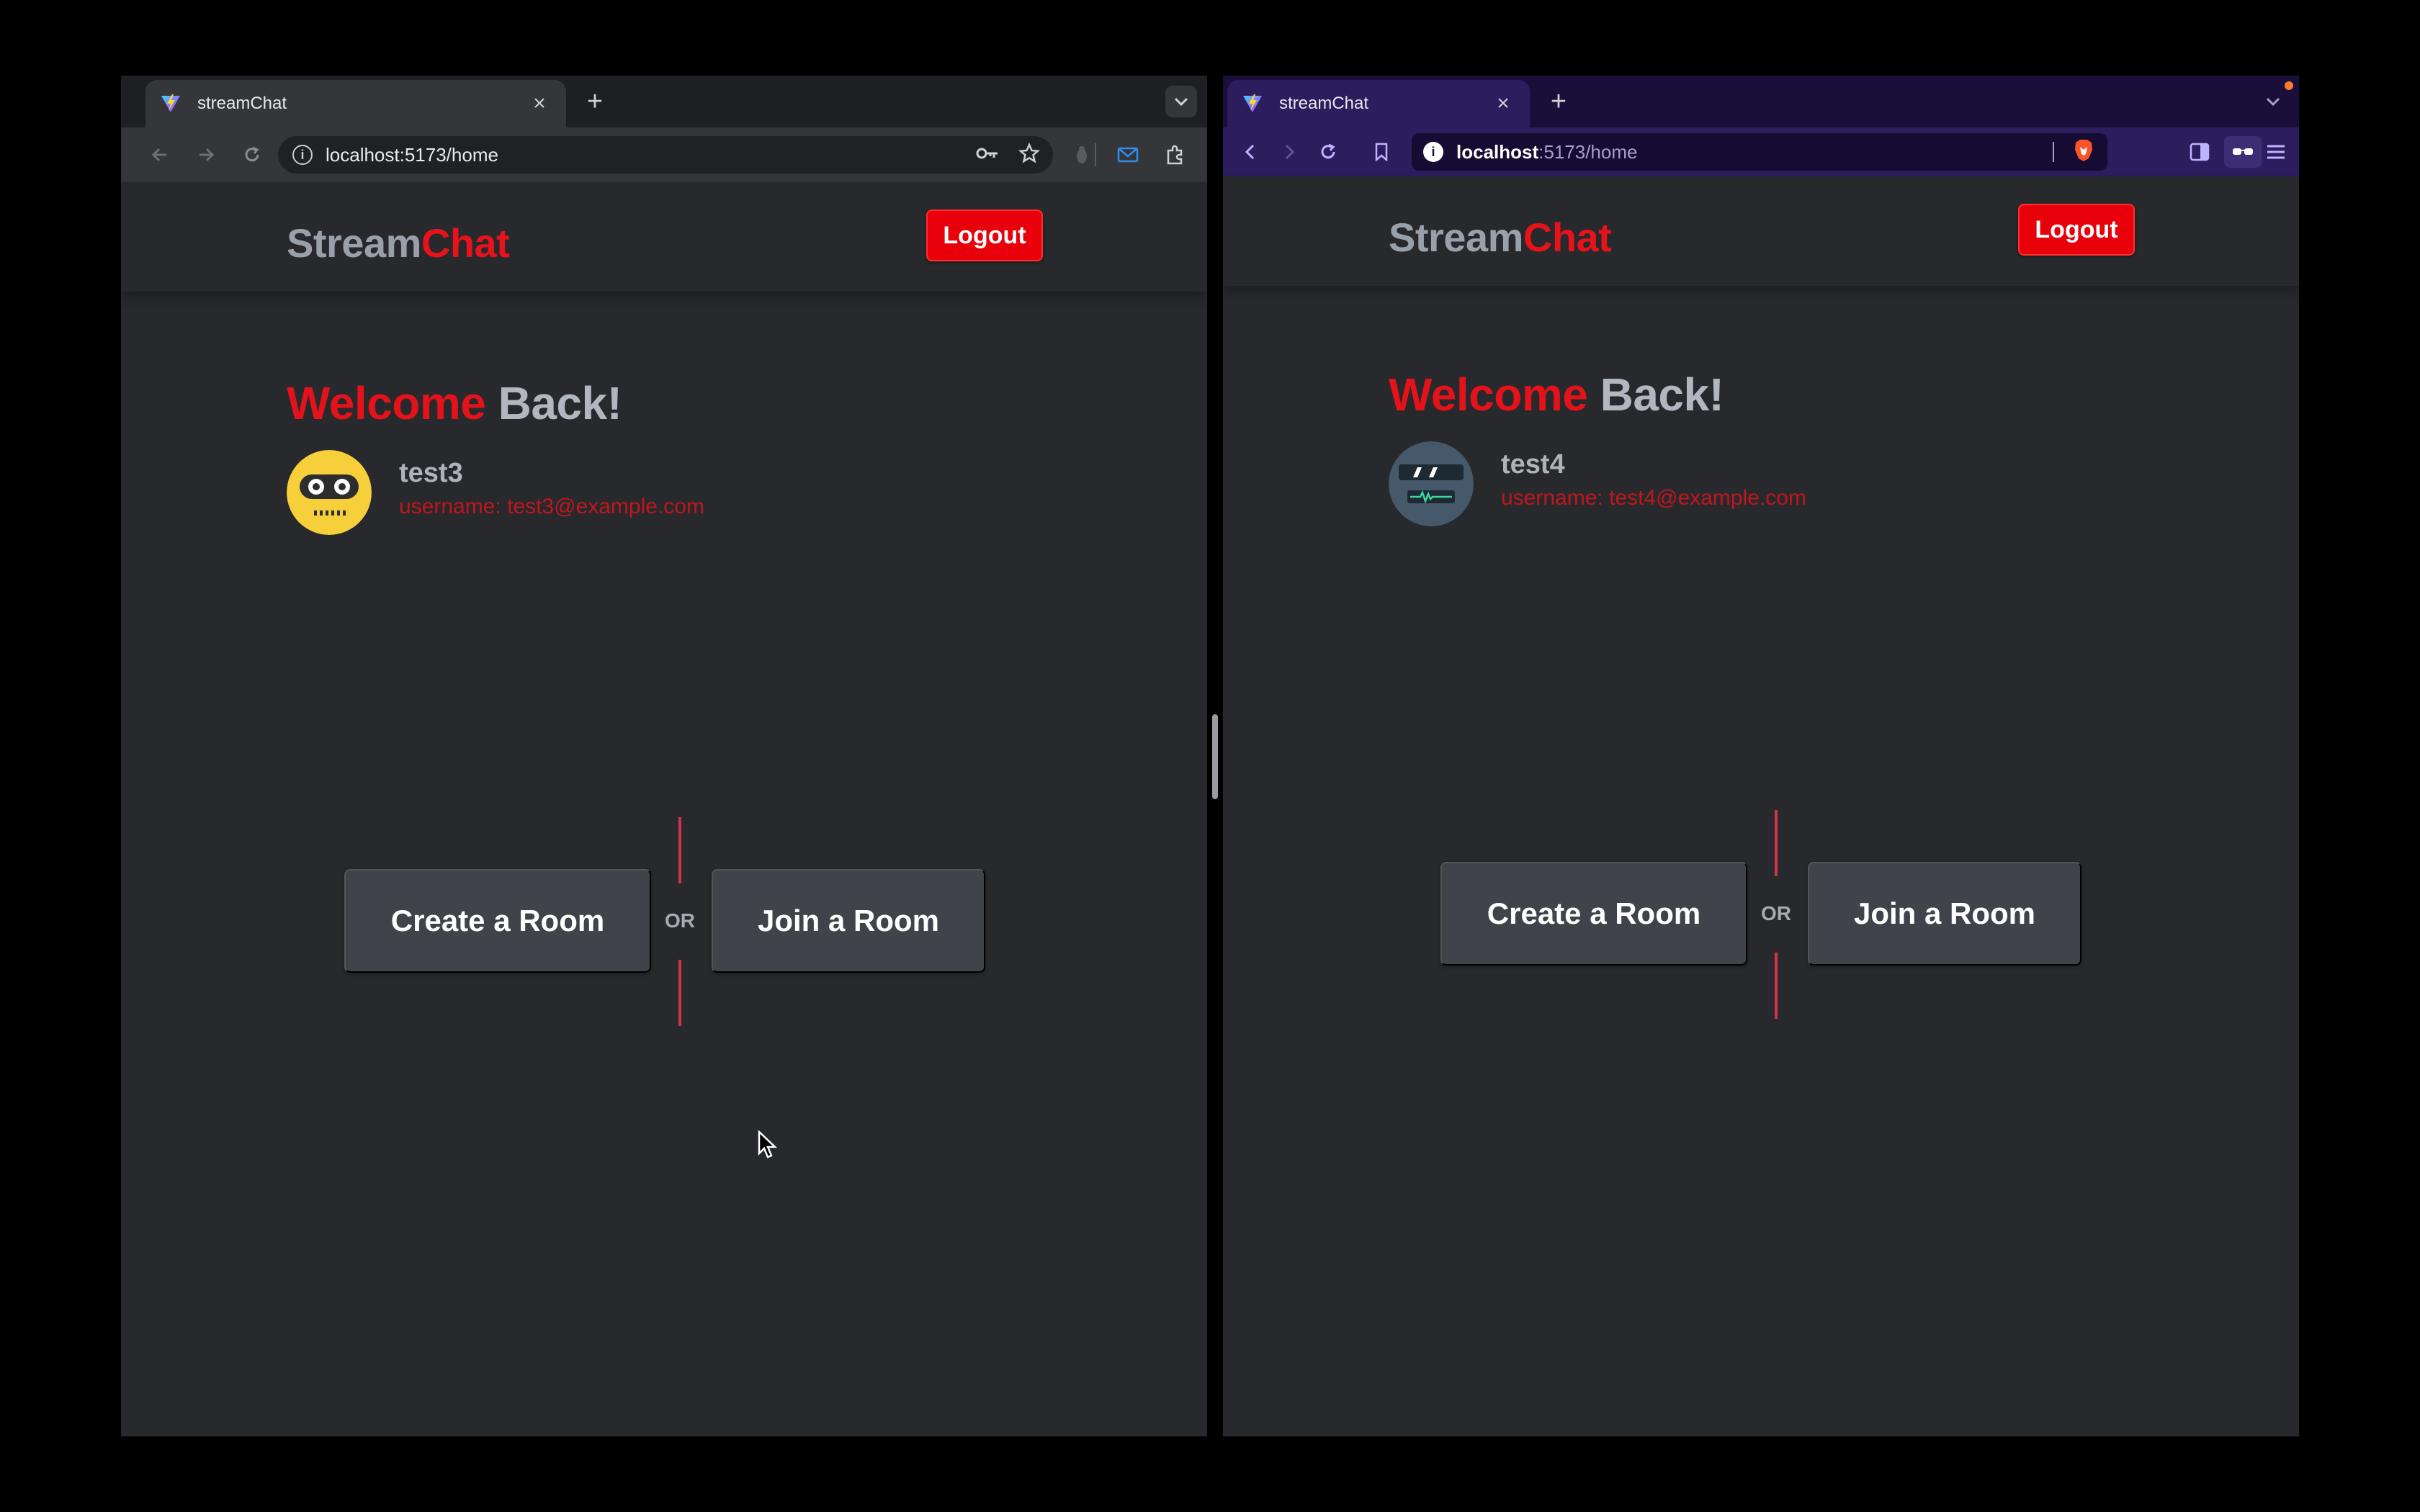  I want to click on hamburger-menu-icon, so click(2276, 152).